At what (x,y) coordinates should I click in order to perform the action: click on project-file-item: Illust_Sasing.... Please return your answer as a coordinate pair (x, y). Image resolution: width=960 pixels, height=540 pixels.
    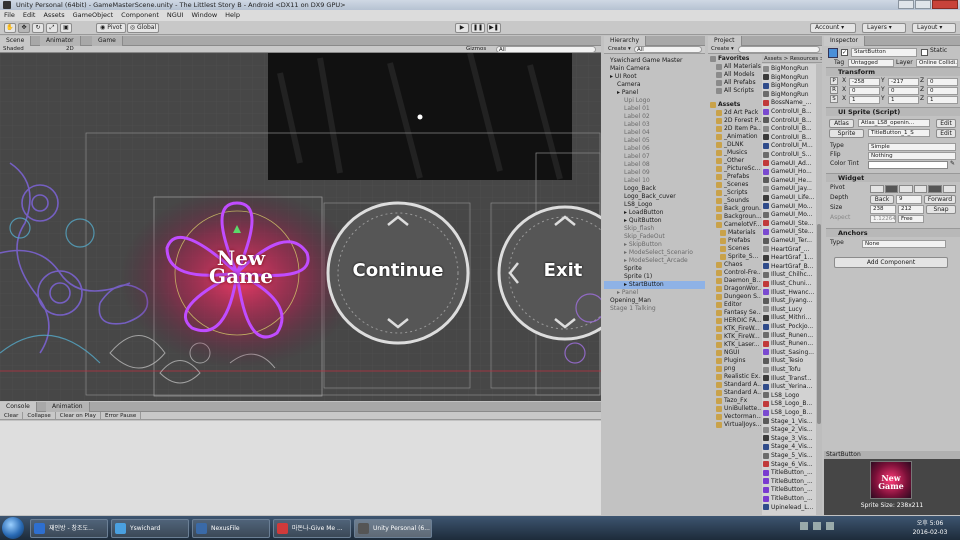
    Looking at the image, I should click on (789, 353).